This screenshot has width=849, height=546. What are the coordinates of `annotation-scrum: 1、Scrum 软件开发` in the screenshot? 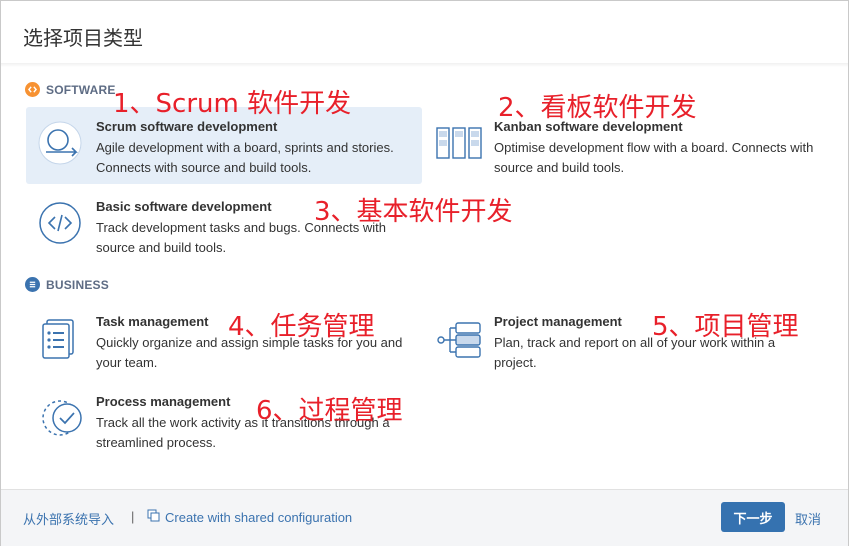 It's located at (232, 104).